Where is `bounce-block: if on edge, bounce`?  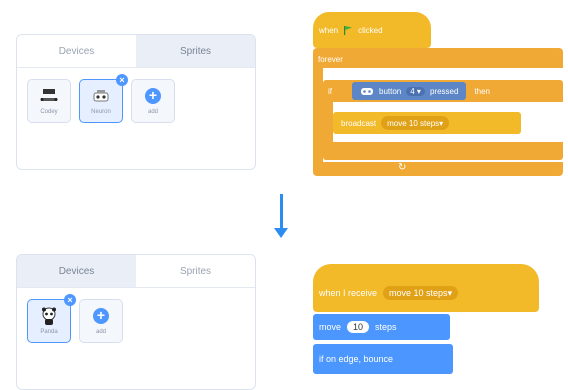
bounce-block: if on edge, bounce is located at coordinates (383, 359).